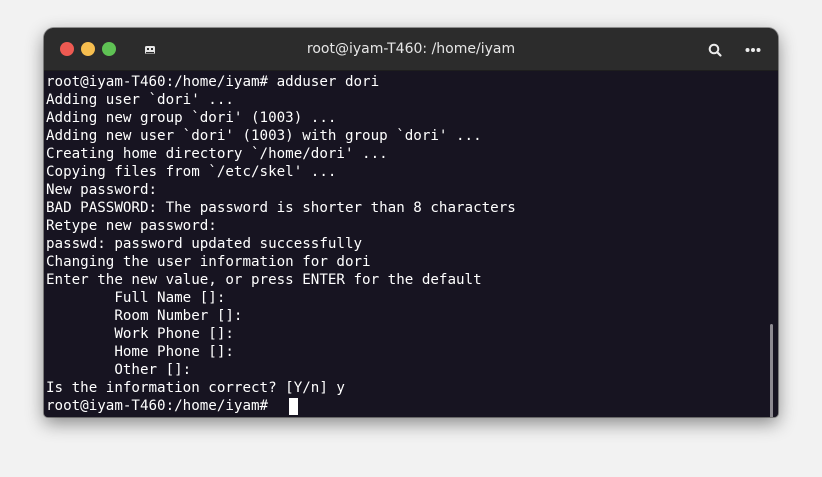 This screenshot has width=822, height=477. I want to click on terminal-line: Home Phone []:, so click(140, 352).